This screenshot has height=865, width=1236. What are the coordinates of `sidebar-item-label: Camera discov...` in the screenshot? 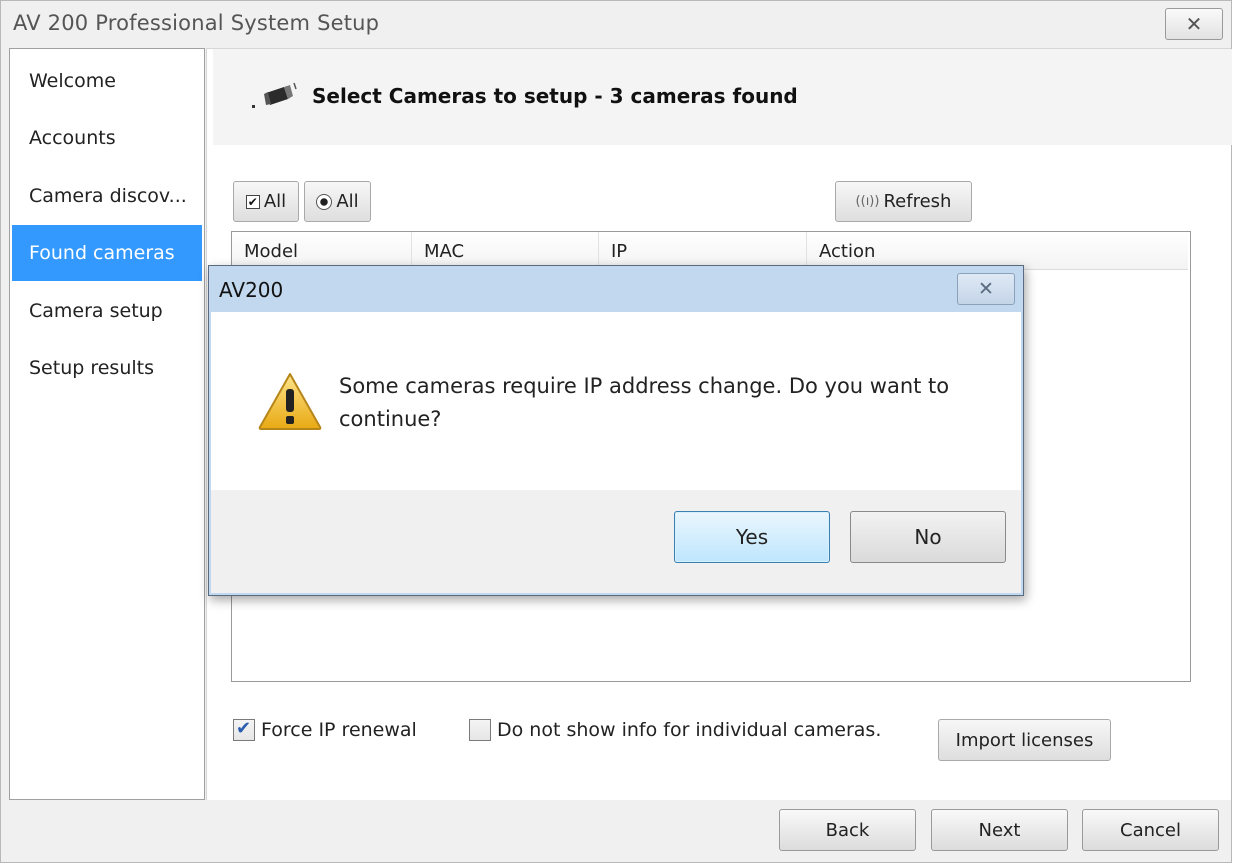 It's located at (108, 196).